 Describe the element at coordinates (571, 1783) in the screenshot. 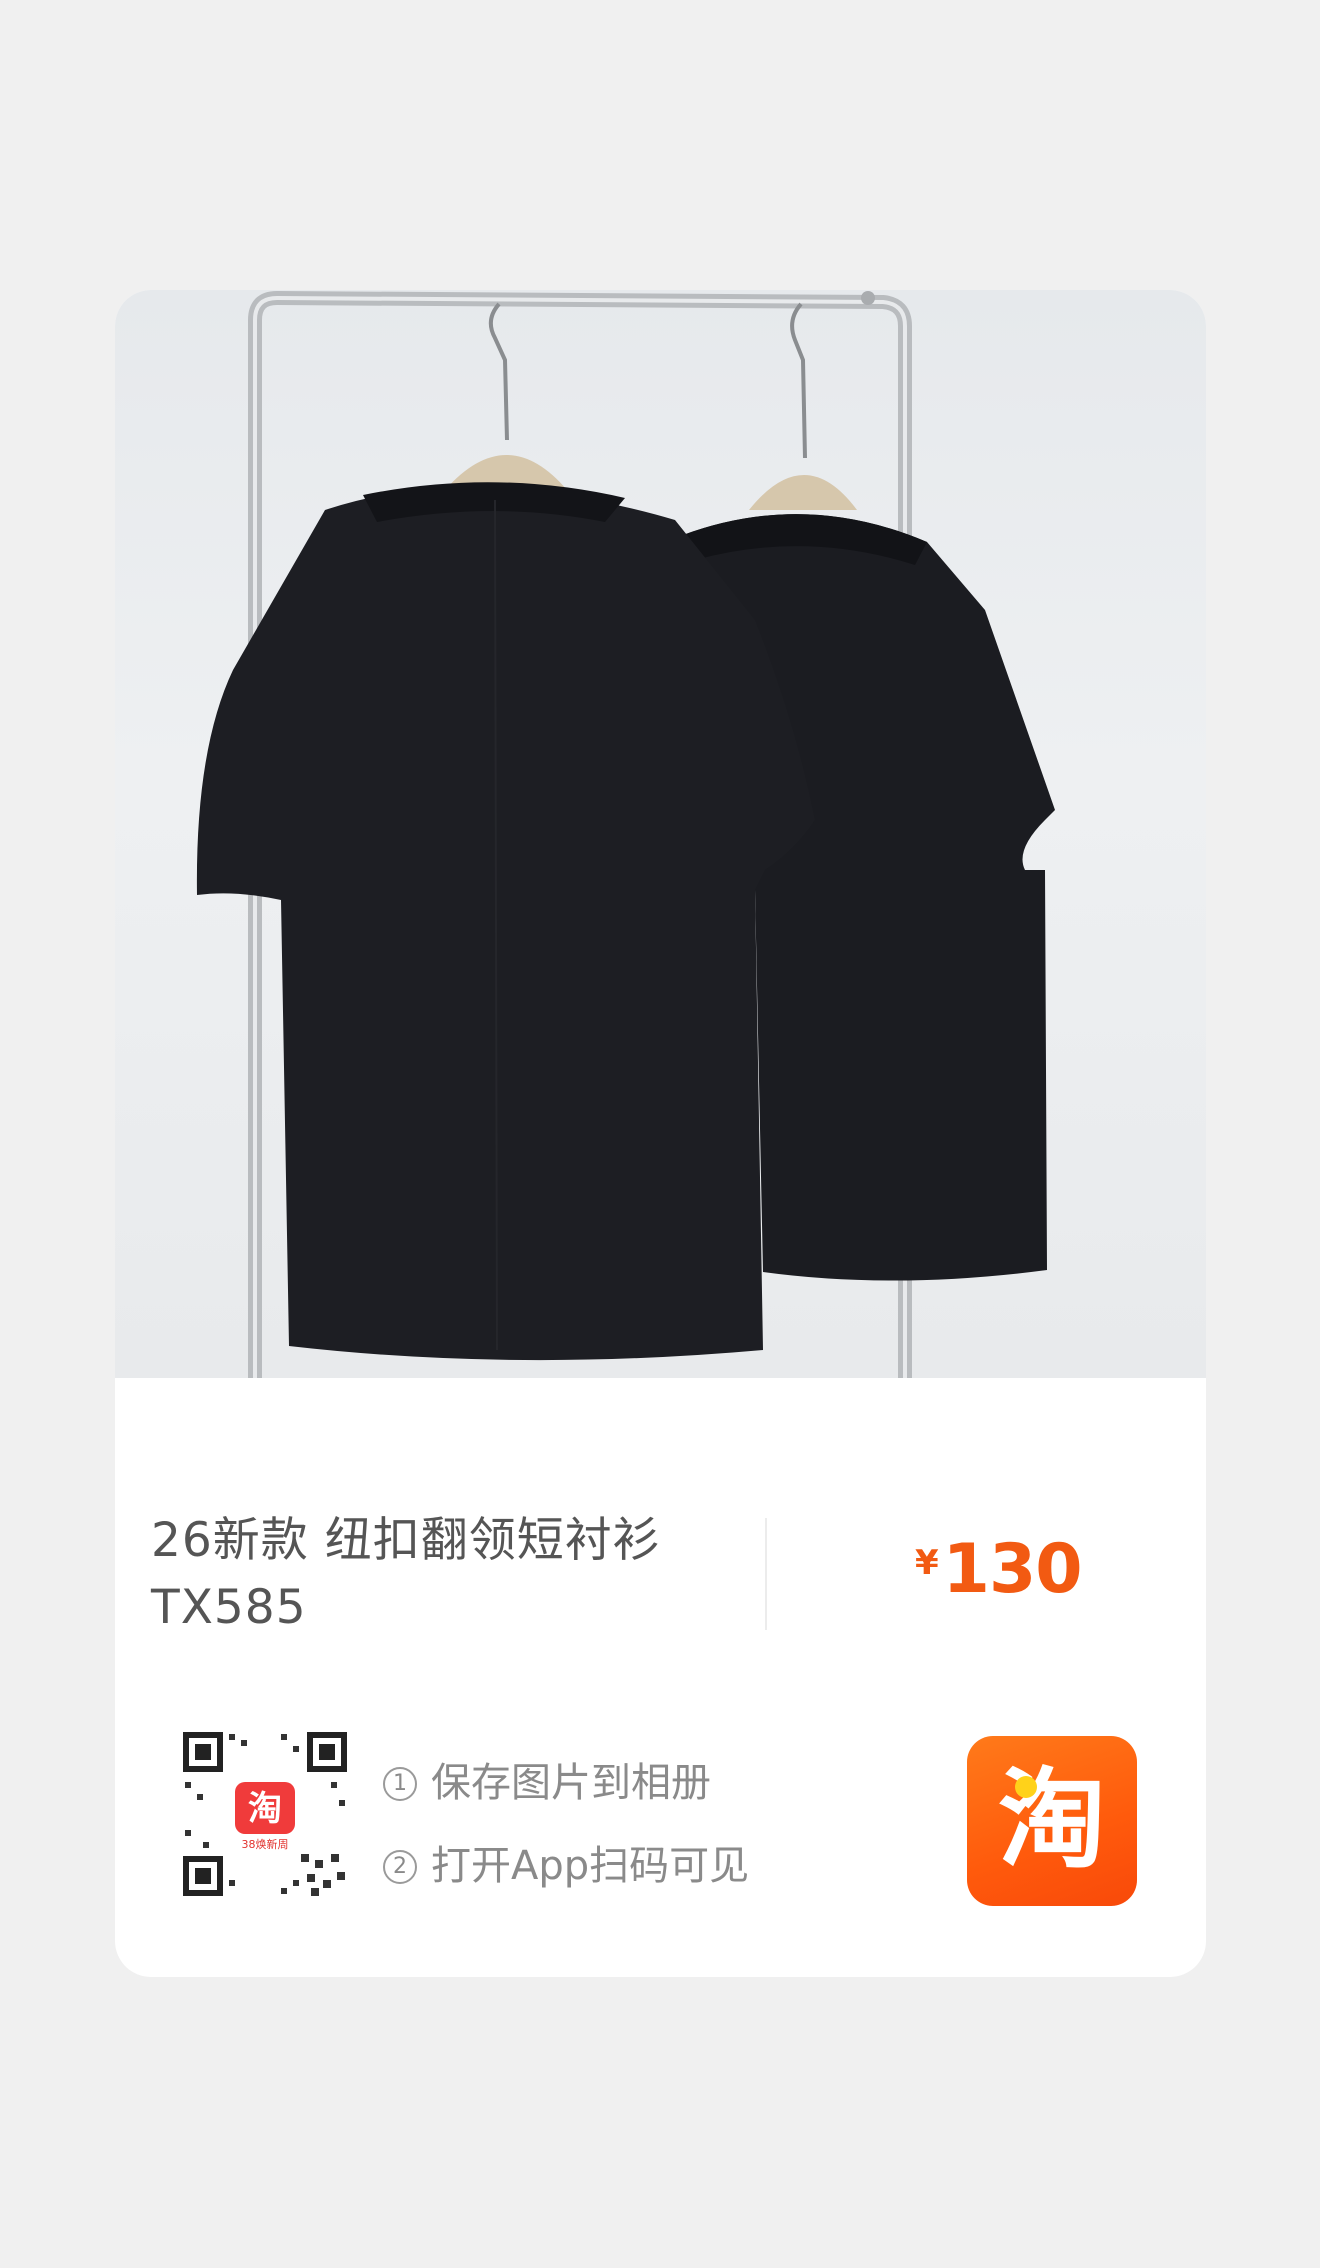

I see `save-image-step-text: 保存图片到相册` at that location.